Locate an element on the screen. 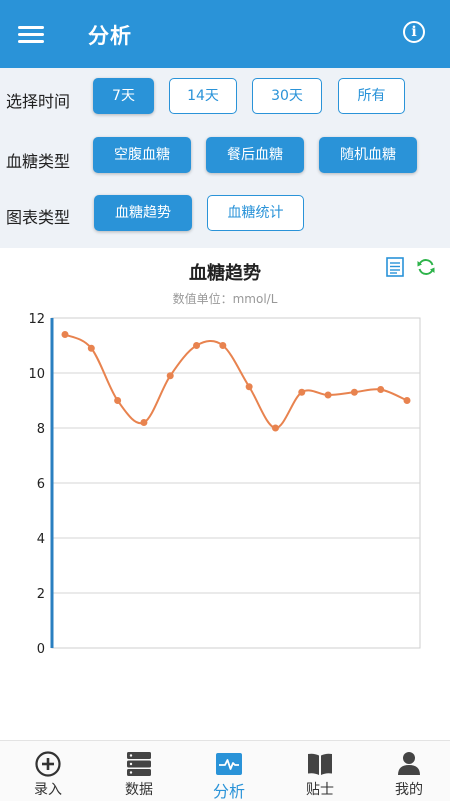 Image resolution: width=450 pixels, height=802 pixels. plus-circle-icon is located at coordinates (48, 764).